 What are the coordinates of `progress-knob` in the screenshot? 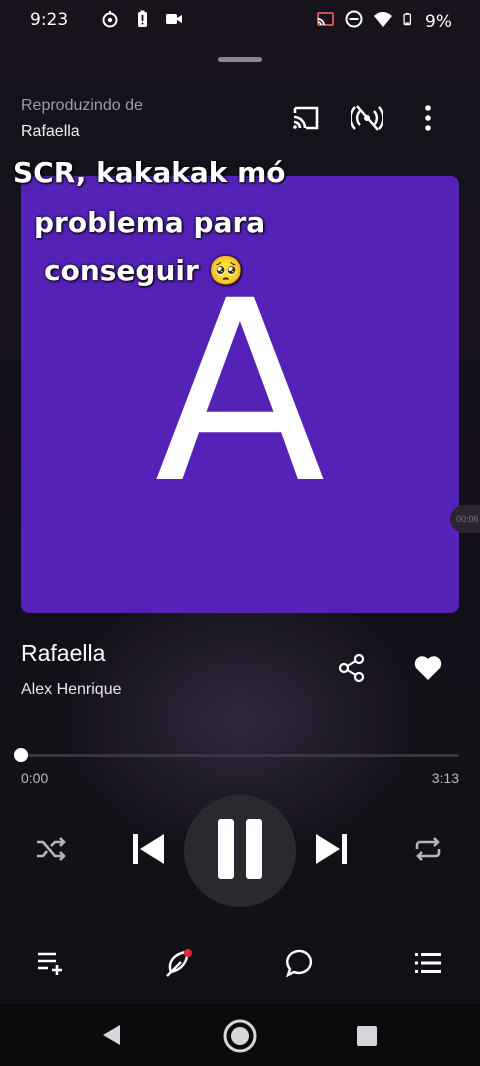 It's located at (21, 755).